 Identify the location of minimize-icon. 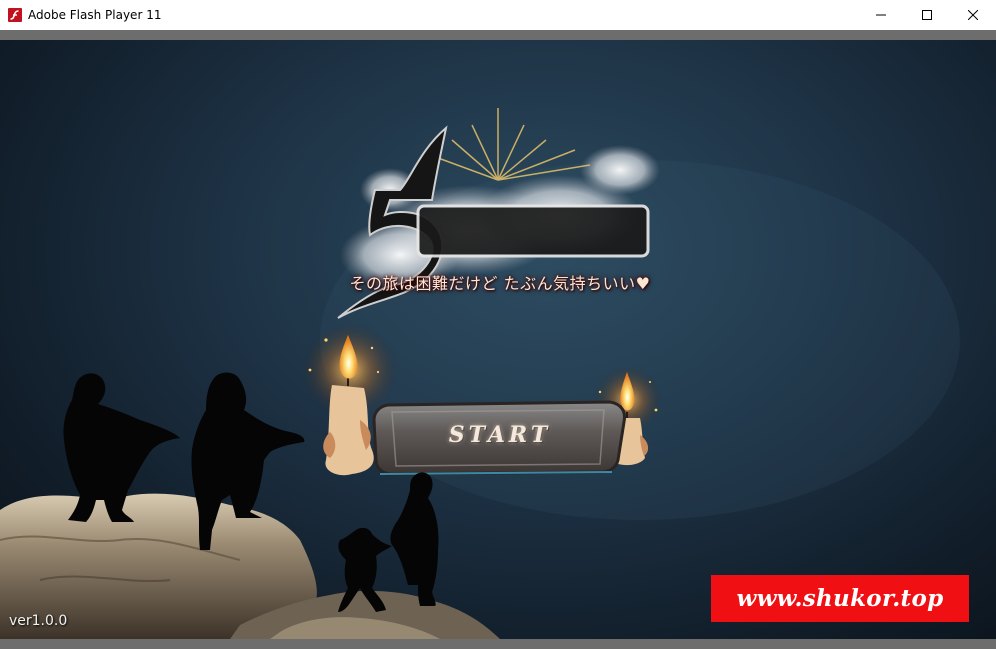
(881, 15).